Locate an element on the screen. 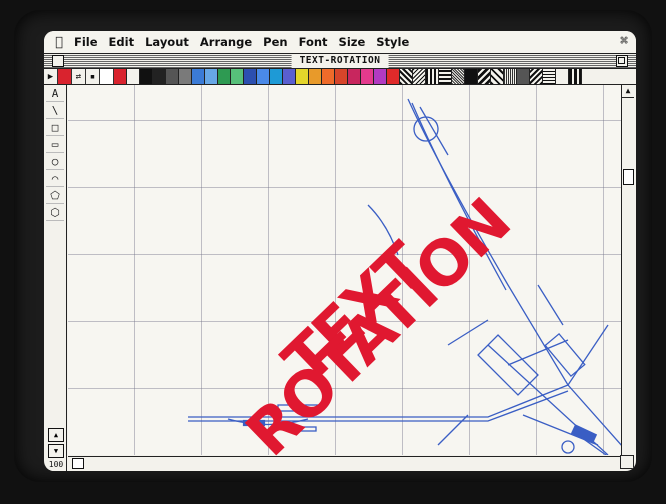 Image resolution: width=666 pixels, height=504 pixels. arrow-tool-icon: ▶ is located at coordinates (51, 76).